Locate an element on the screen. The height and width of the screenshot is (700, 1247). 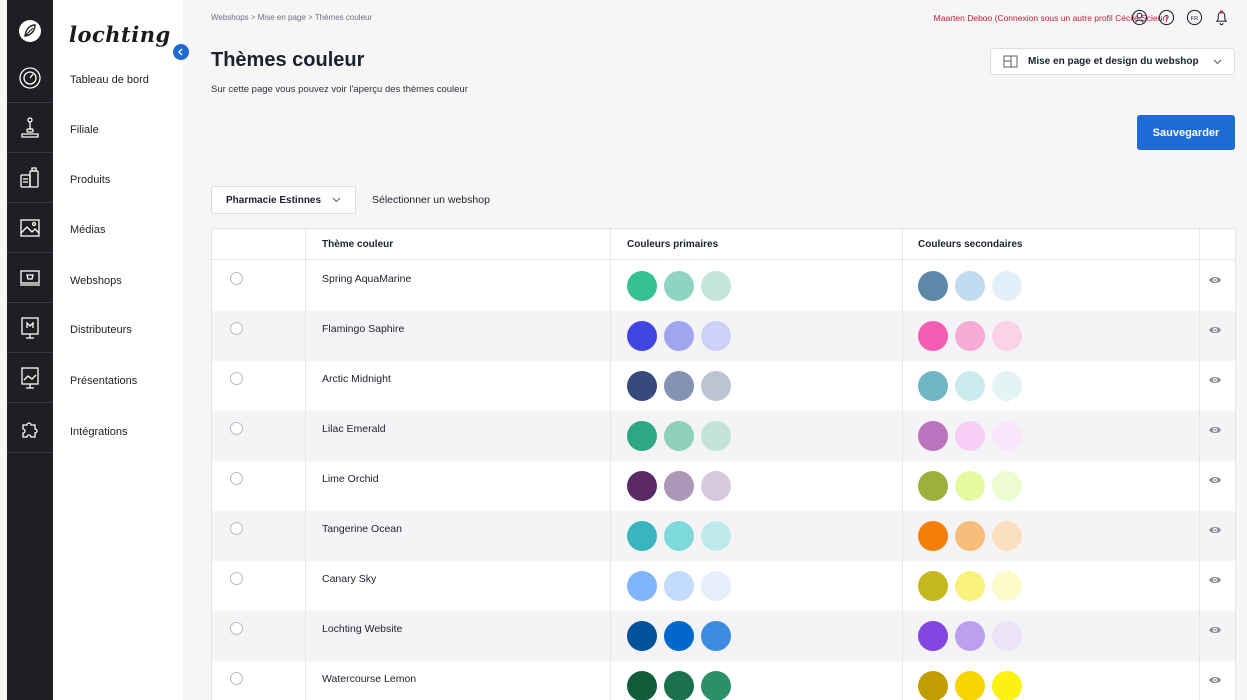
layout-grid-icon is located at coordinates (1010, 61).